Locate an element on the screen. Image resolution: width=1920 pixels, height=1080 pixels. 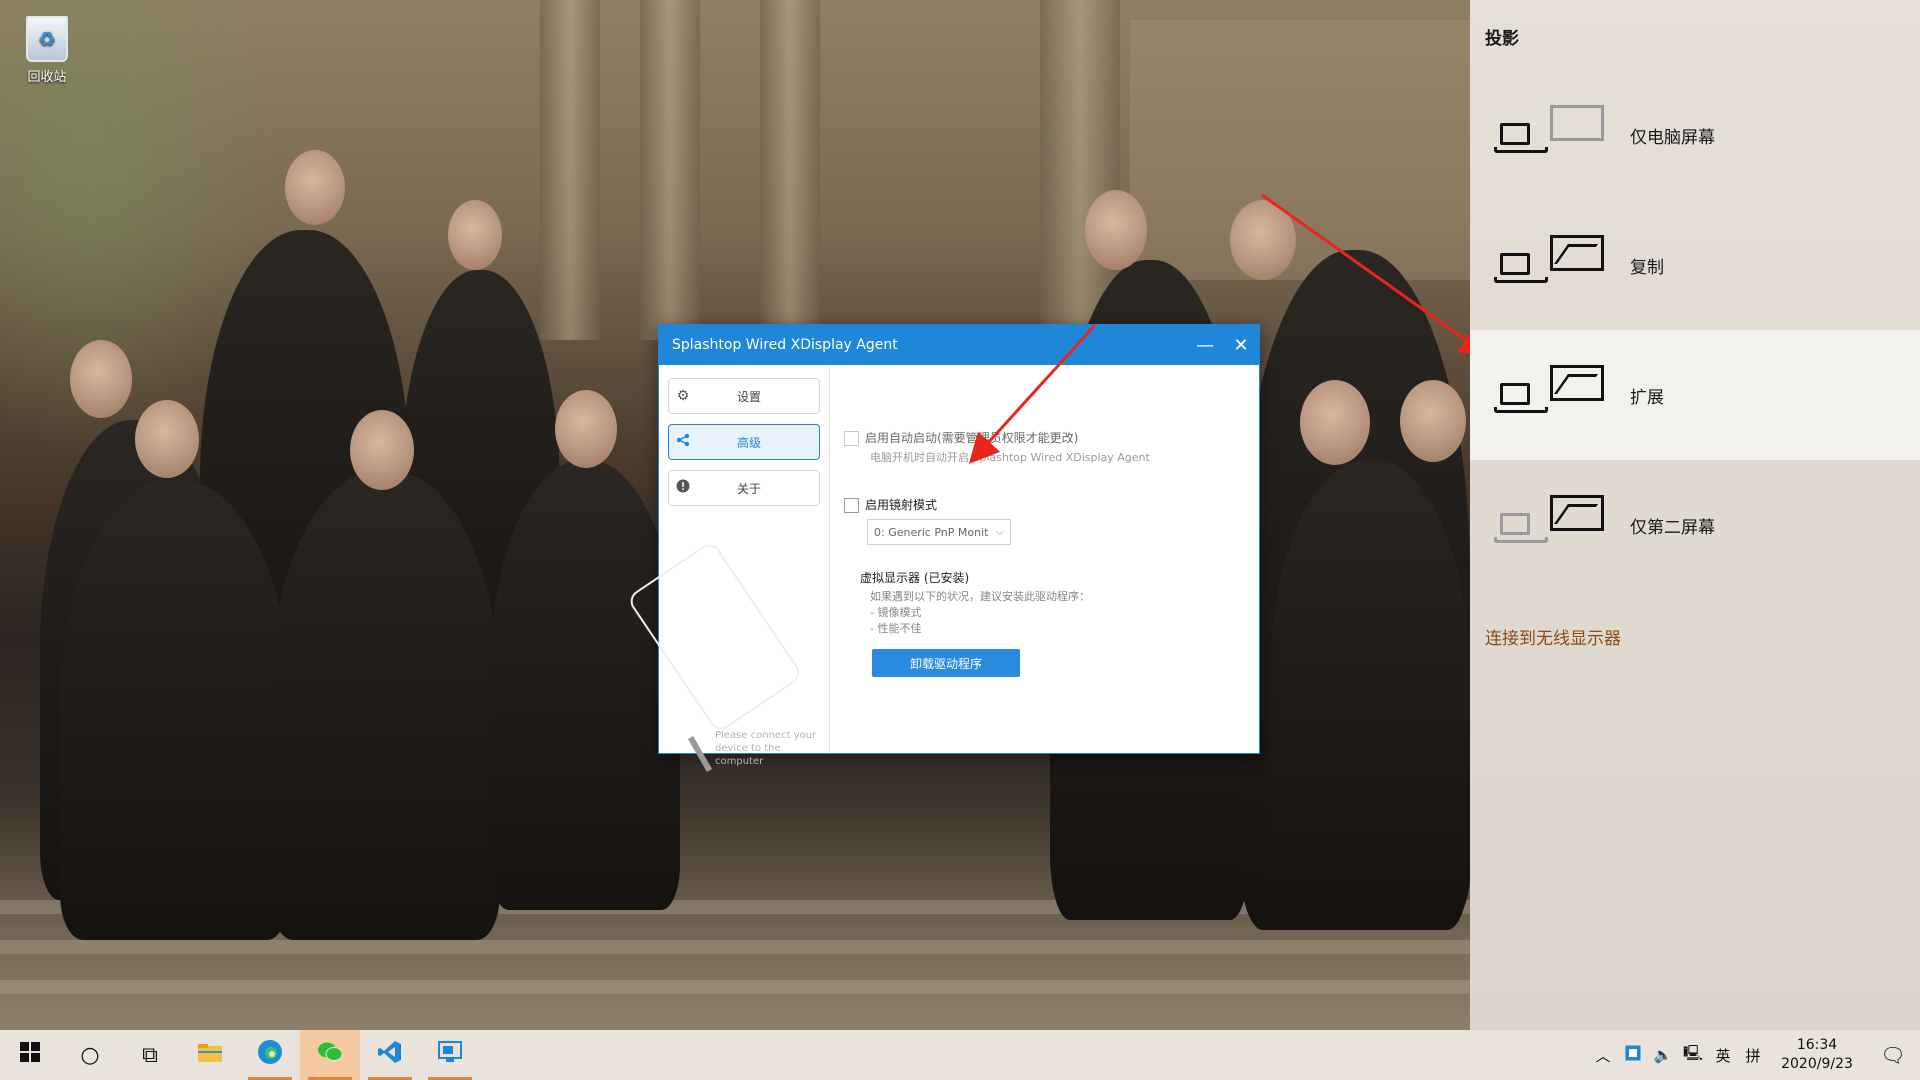
desktop-icon-recycle-bin: ♻ 回收站 is located at coordinates (47, 50).